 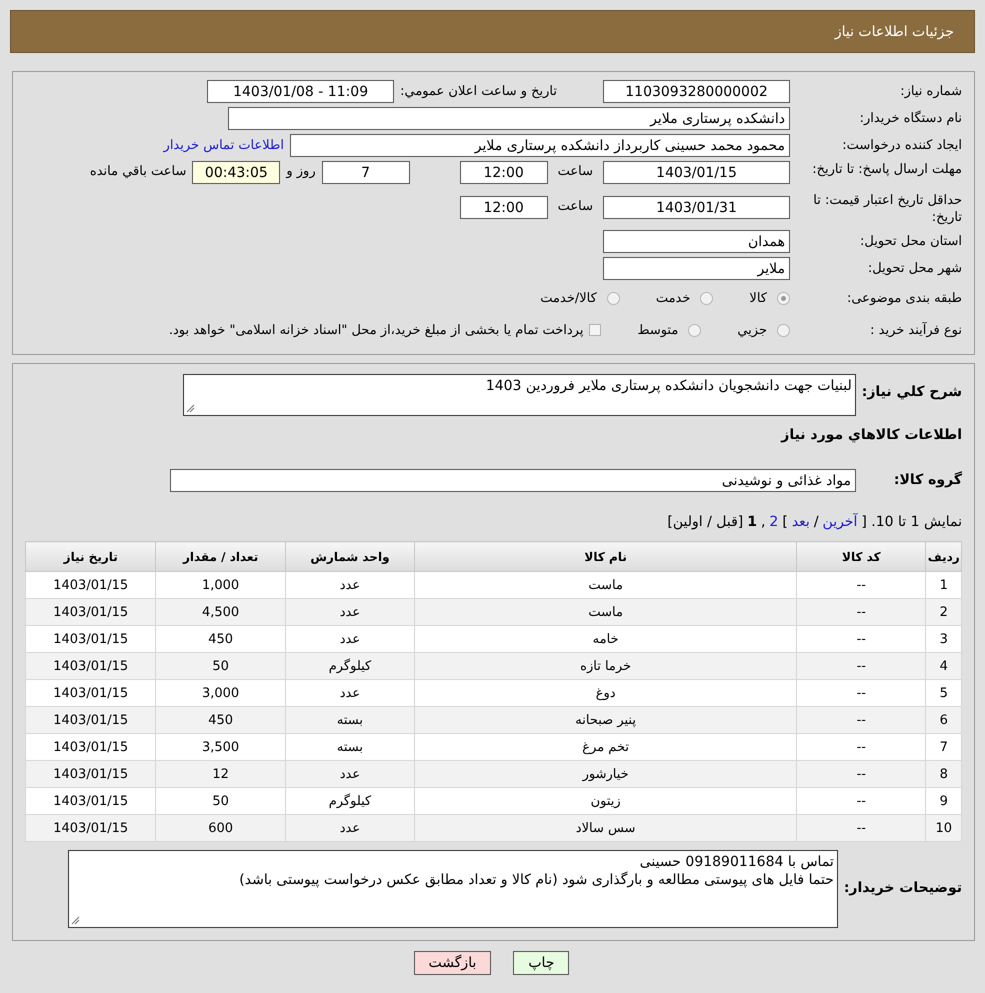 What do you see at coordinates (138, 171) in the screenshot?
I see `field-label: ساعت باقي مانده` at bounding box center [138, 171].